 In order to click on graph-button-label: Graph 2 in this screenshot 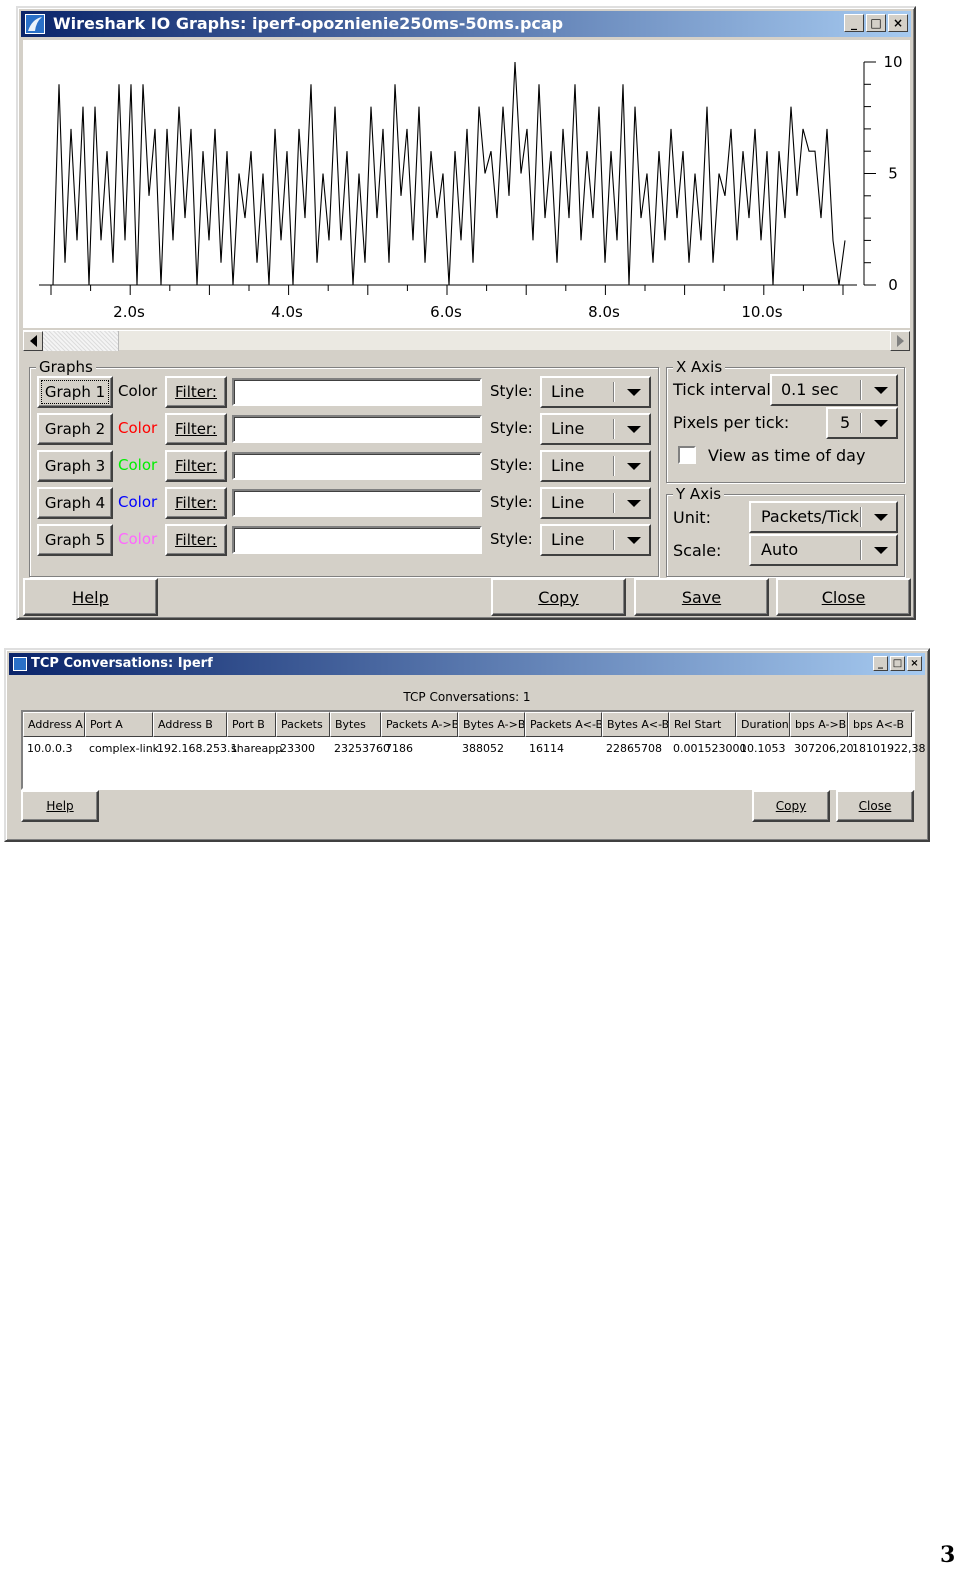, I will do `click(75, 429)`.